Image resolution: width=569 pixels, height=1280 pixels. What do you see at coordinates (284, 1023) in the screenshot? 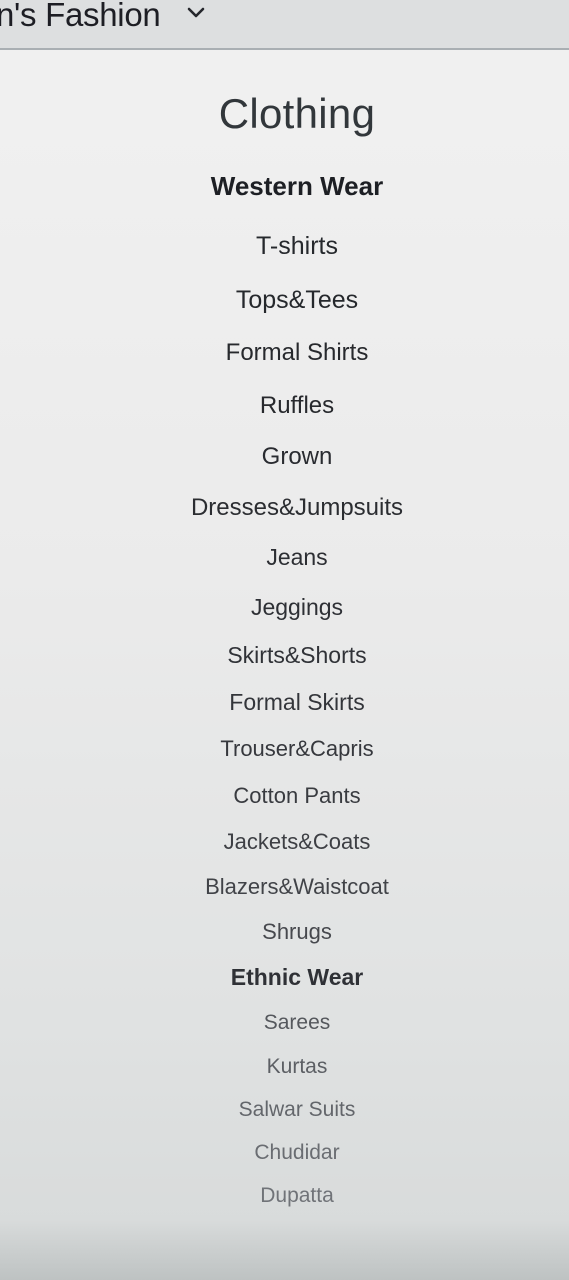
I see `menu-item-sarees: Sarees` at bounding box center [284, 1023].